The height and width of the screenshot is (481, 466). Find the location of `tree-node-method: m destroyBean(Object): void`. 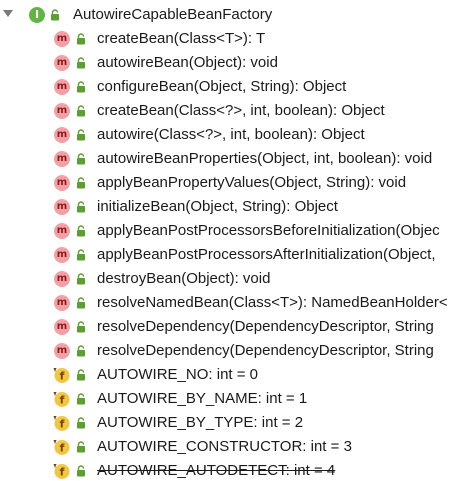

tree-node-method: m destroyBean(Object): void is located at coordinates (233, 279).